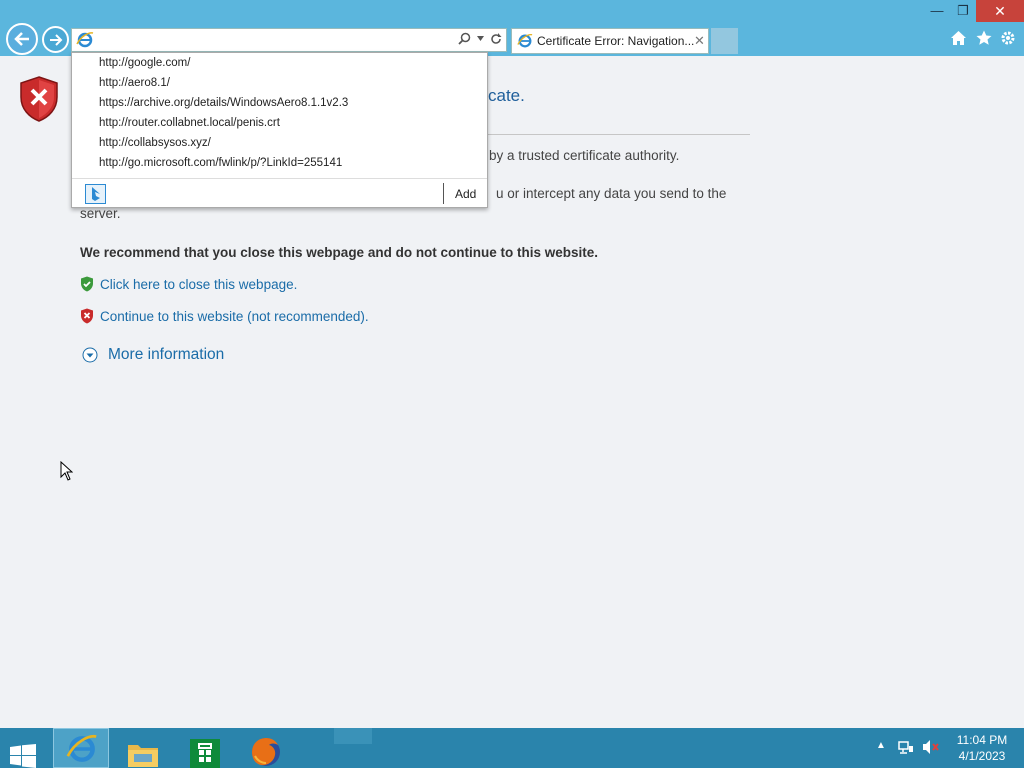 The image size is (1024, 768). Describe the element at coordinates (982, 756) in the screenshot. I see `clock-date: 4/1/2023` at that location.